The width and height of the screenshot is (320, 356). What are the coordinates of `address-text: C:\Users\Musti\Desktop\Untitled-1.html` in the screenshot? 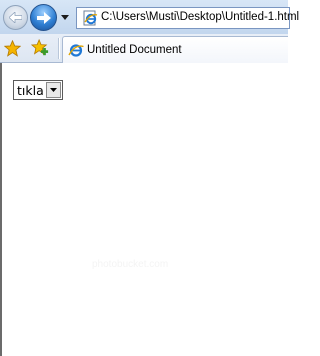 It's located at (200, 17).